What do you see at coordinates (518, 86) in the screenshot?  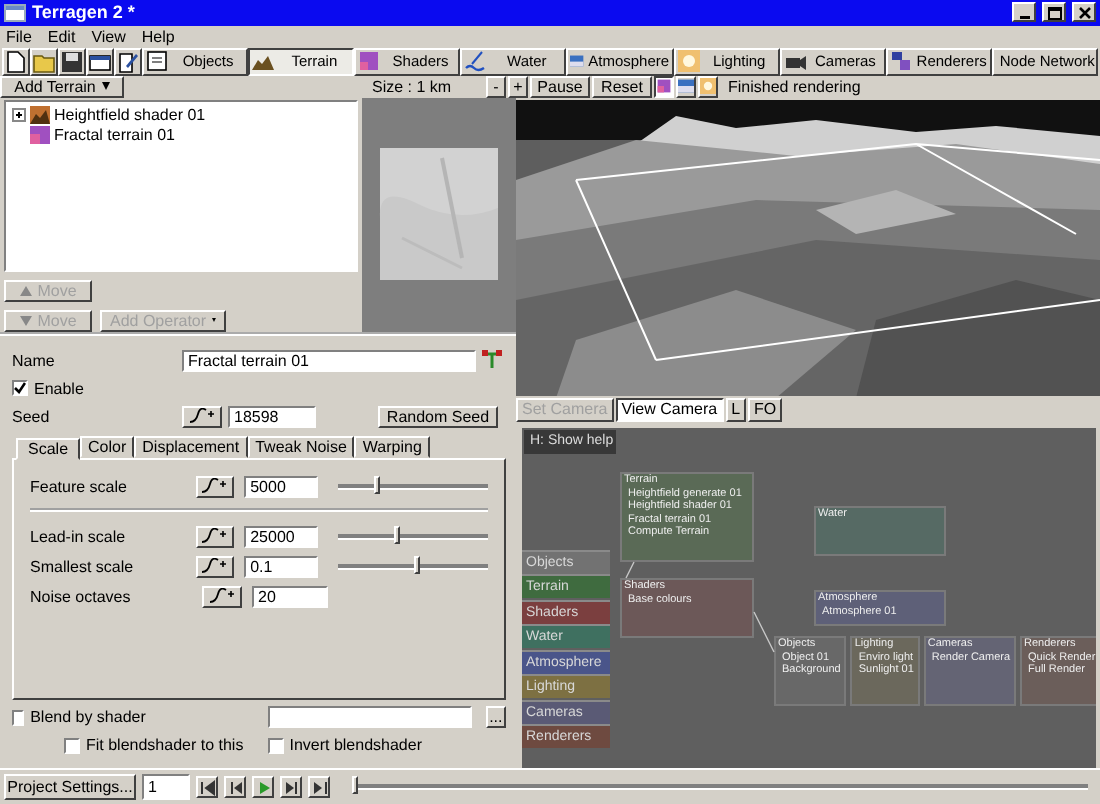 I see `zoom-button: +` at bounding box center [518, 86].